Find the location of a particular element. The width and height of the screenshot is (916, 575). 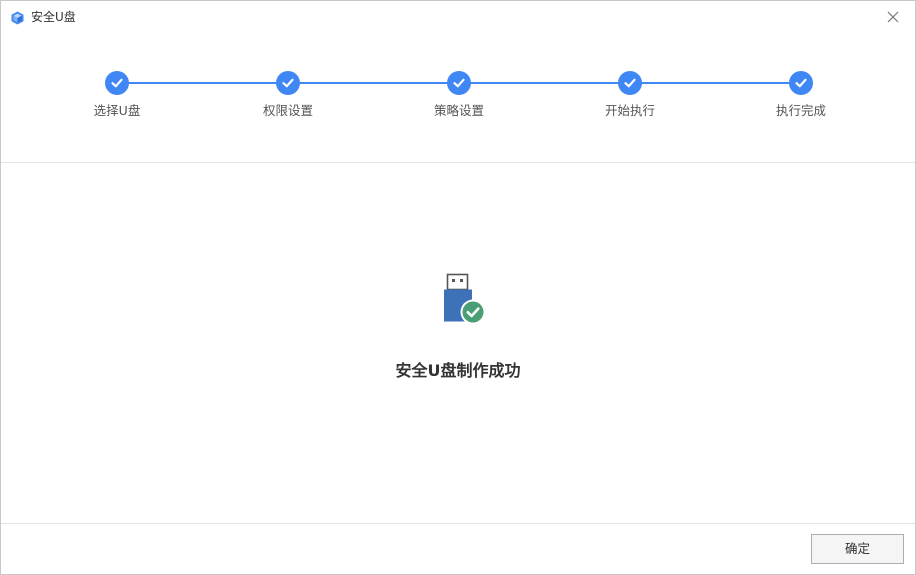

ok-button: 确定 is located at coordinates (857, 549).